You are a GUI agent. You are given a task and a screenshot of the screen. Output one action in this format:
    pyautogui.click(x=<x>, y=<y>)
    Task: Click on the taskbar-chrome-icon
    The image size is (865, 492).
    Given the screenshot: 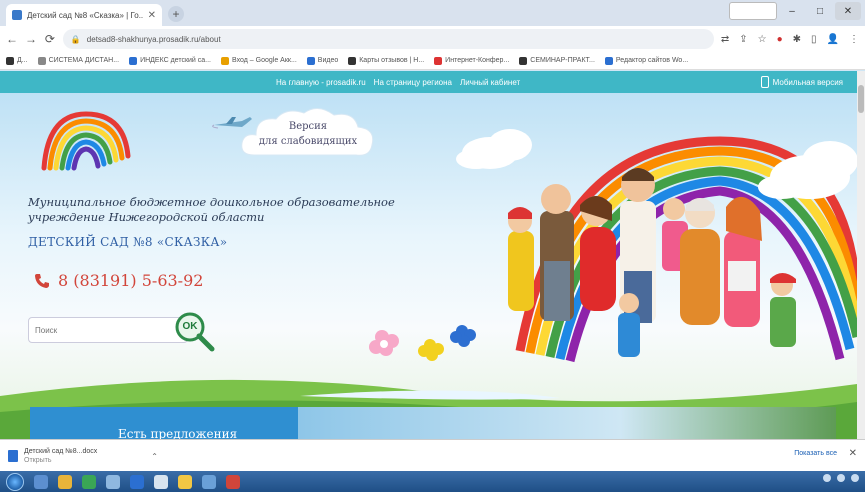 What is the action you would take?
    pyautogui.click(x=161, y=481)
    